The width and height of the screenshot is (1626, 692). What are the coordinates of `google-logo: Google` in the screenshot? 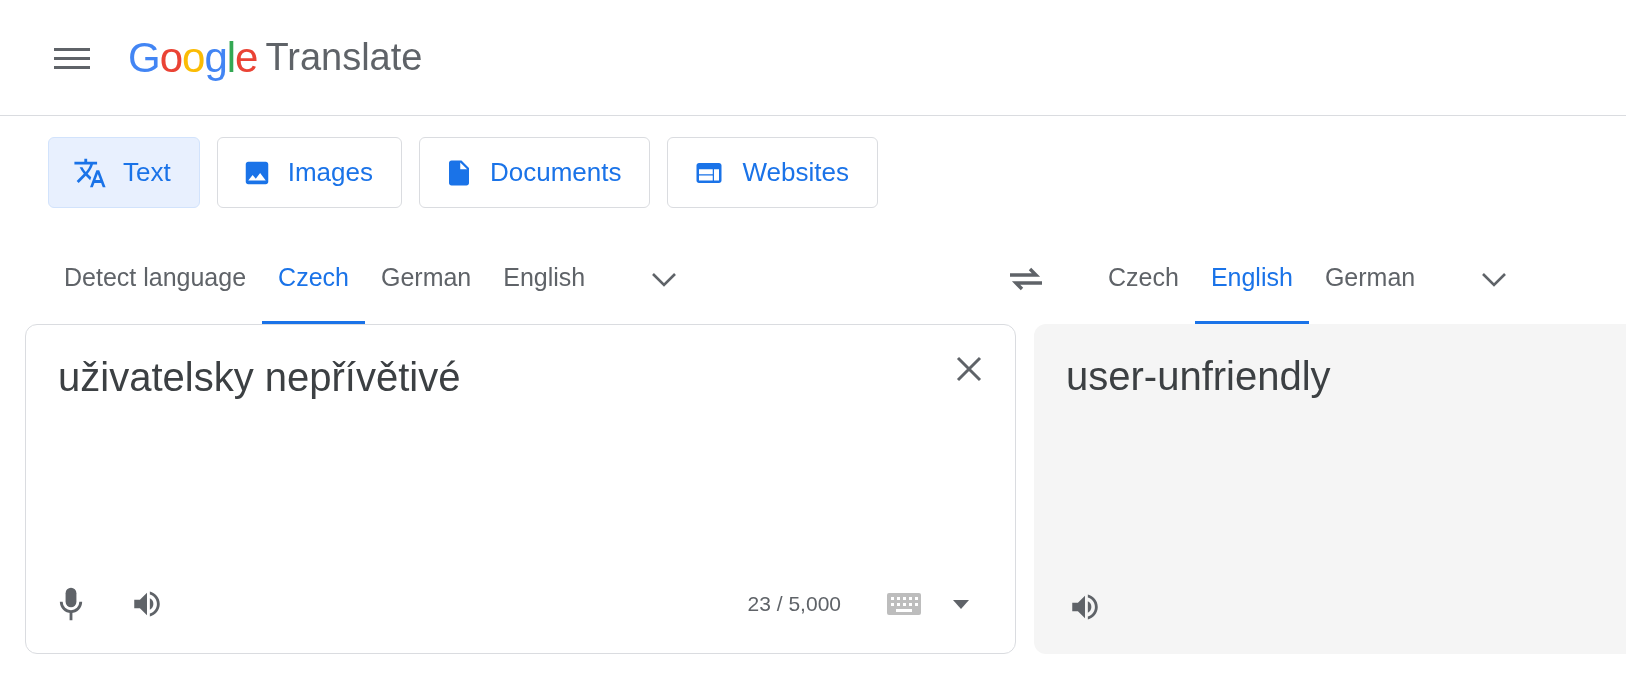 It's located at (193, 57).